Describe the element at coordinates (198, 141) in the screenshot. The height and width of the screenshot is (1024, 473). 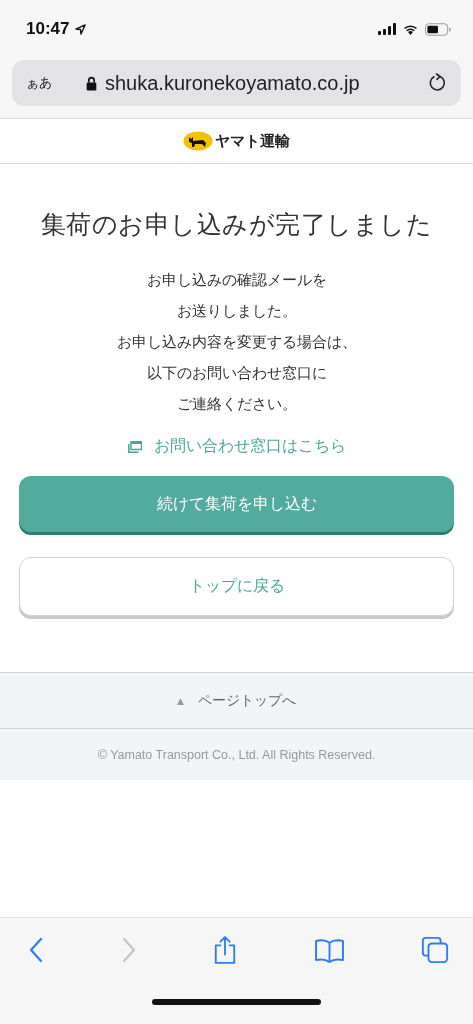
I see `logo-icon` at that location.